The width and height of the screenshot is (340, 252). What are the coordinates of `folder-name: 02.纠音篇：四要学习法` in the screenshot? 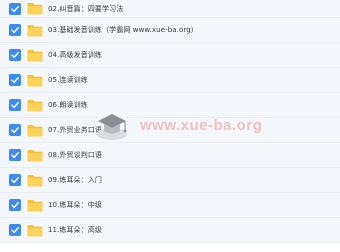 It's located at (86, 8).